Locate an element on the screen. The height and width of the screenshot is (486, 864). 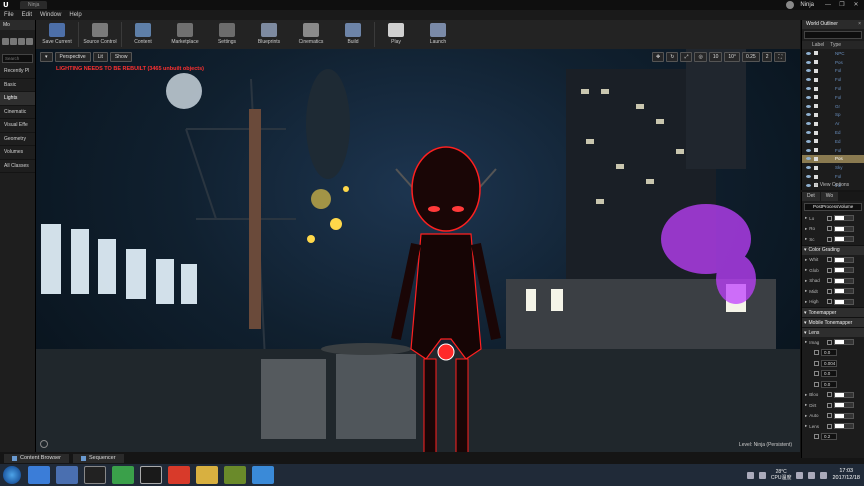
toolbar-button-content: Content is located at coordinates (143, 34).